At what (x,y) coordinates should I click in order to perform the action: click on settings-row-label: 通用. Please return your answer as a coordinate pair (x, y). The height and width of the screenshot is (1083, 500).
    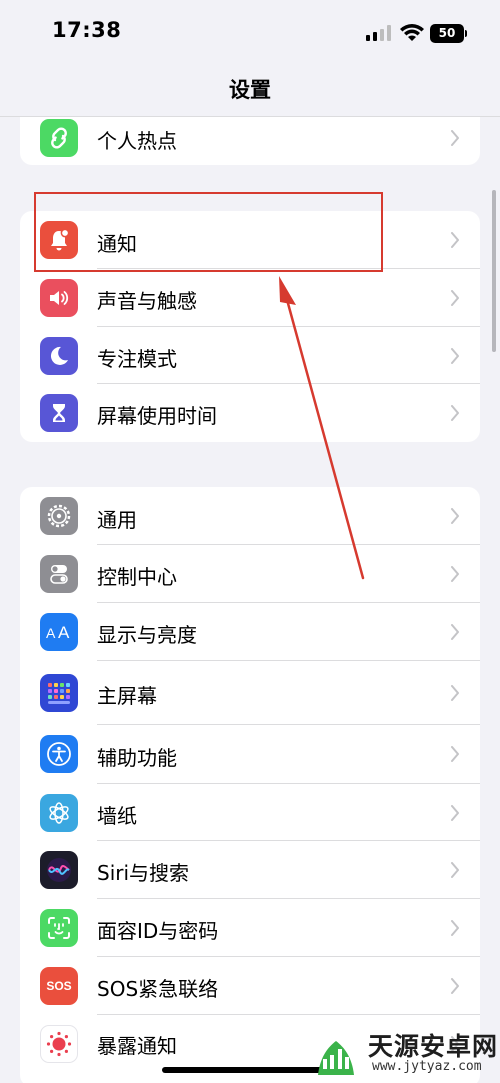
    Looking at the image, I should click on (117, 520).